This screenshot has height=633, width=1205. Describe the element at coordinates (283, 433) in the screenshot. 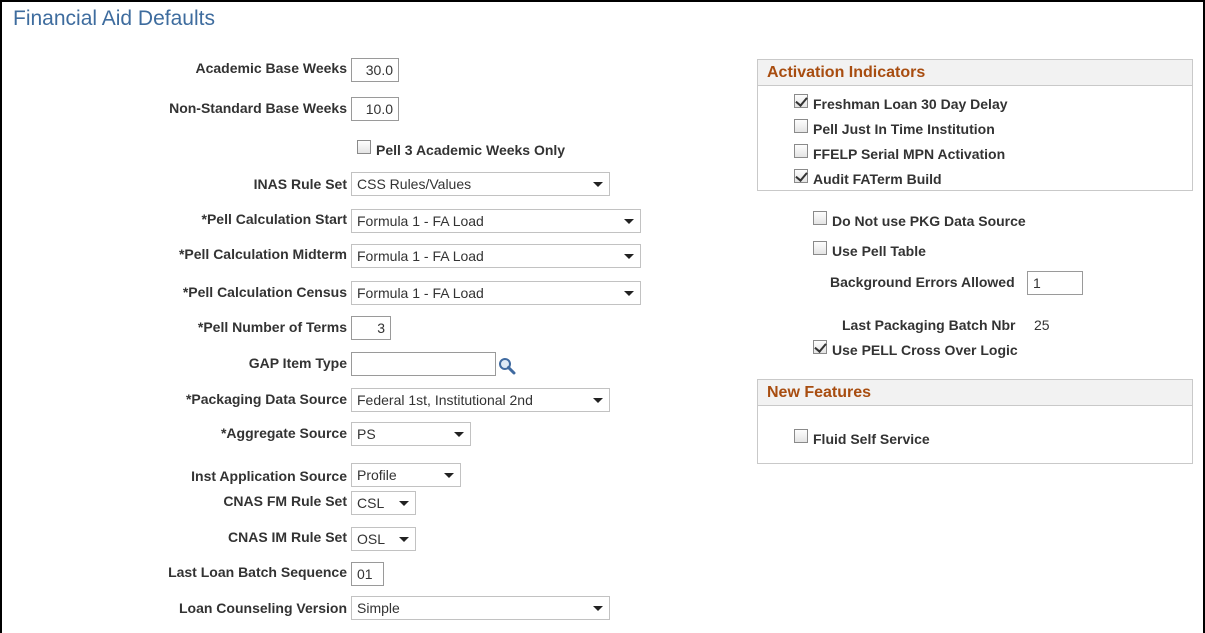

I see `aggregate-source-label: *Aggregate Source` at that location.